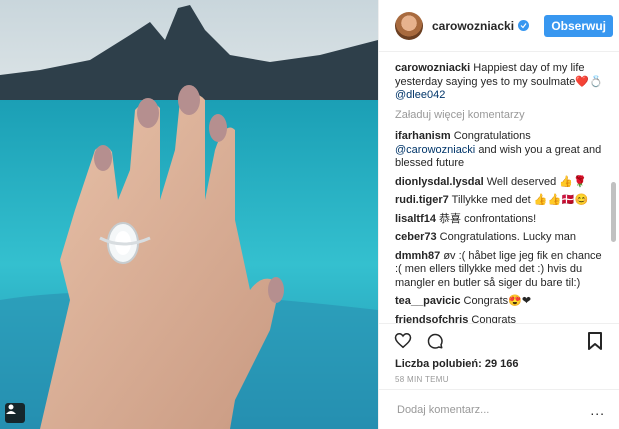 This screenshot has height=429, width=619. I want to click on comment-username: ifarhanism, so click(423, 136).